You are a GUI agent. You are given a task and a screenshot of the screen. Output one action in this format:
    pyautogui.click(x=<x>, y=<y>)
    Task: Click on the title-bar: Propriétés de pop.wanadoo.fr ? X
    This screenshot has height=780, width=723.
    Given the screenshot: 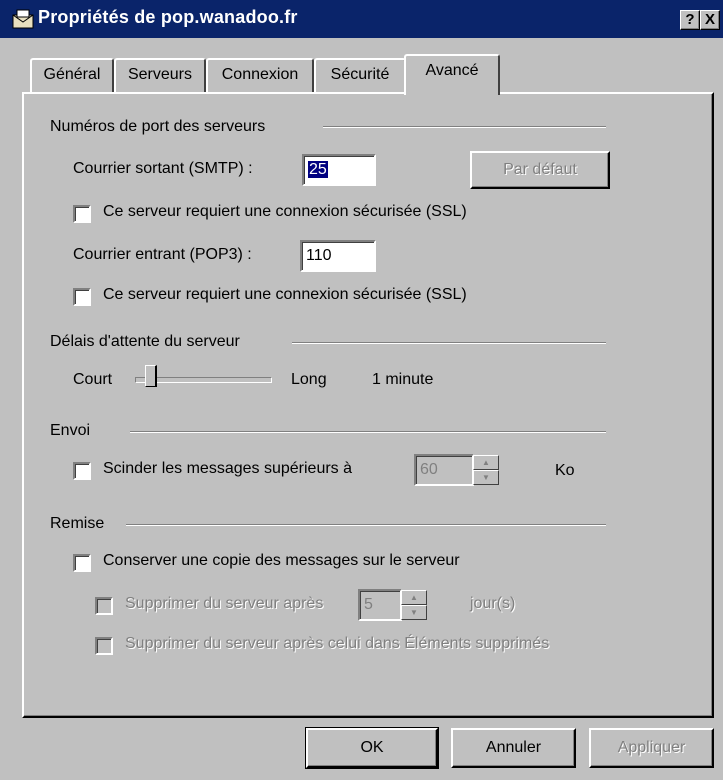 What is the action you would take?
    pyautogui.click(x=361, y=19)
    